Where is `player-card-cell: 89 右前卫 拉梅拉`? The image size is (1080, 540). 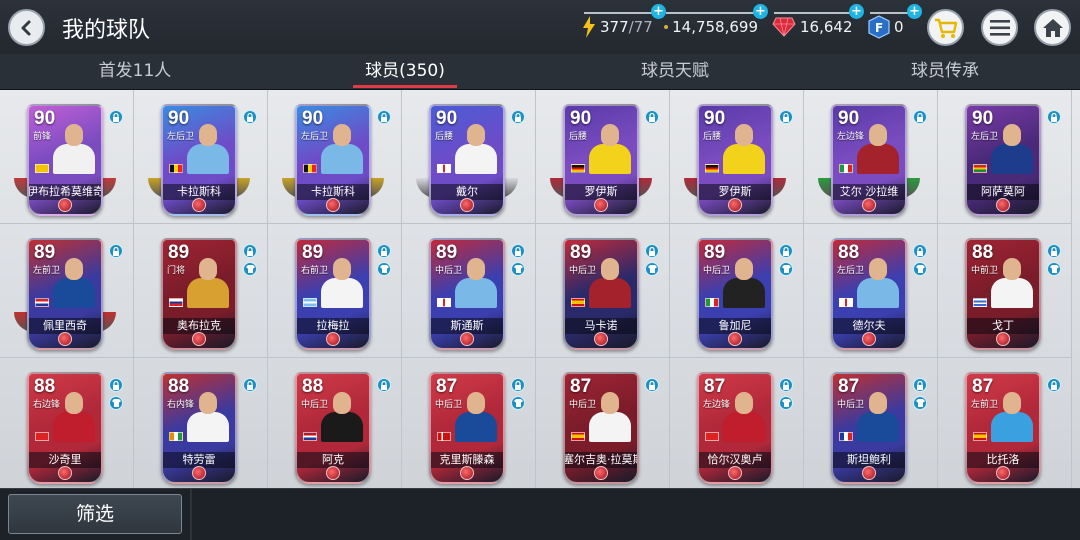
player-card-cell: 89 右前卫 拉梅拉 is located at coordinates (335, 291).